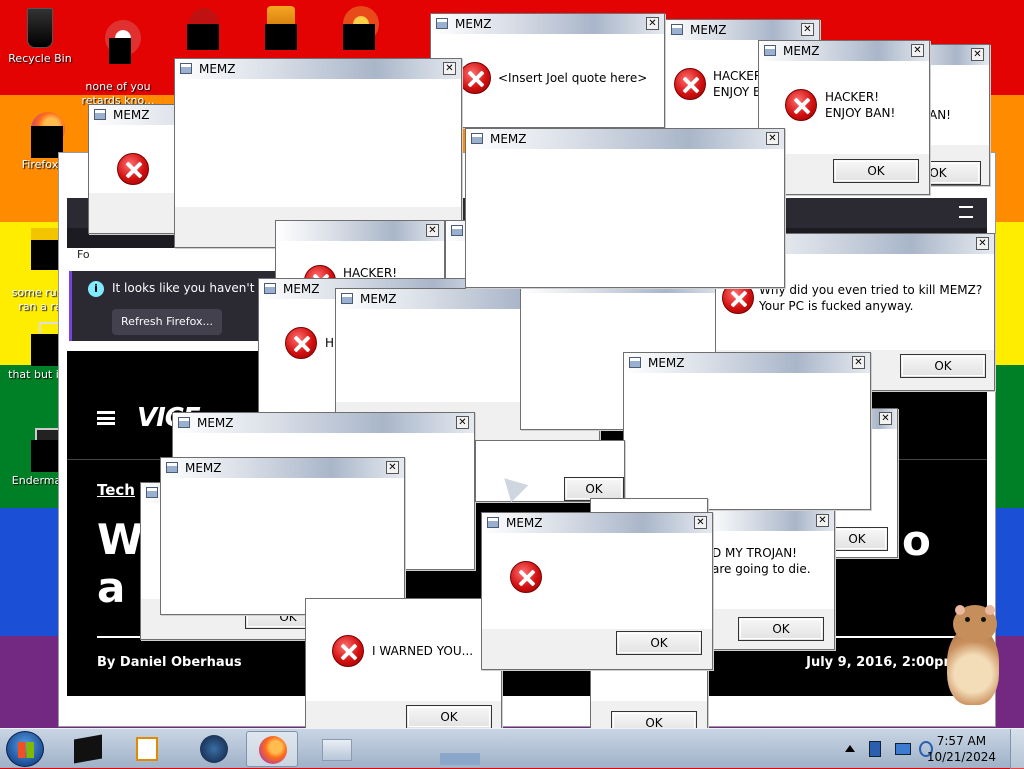 This screenshot has width=1024, height=769. I want to click on media-player-icon, so click(147, 749).